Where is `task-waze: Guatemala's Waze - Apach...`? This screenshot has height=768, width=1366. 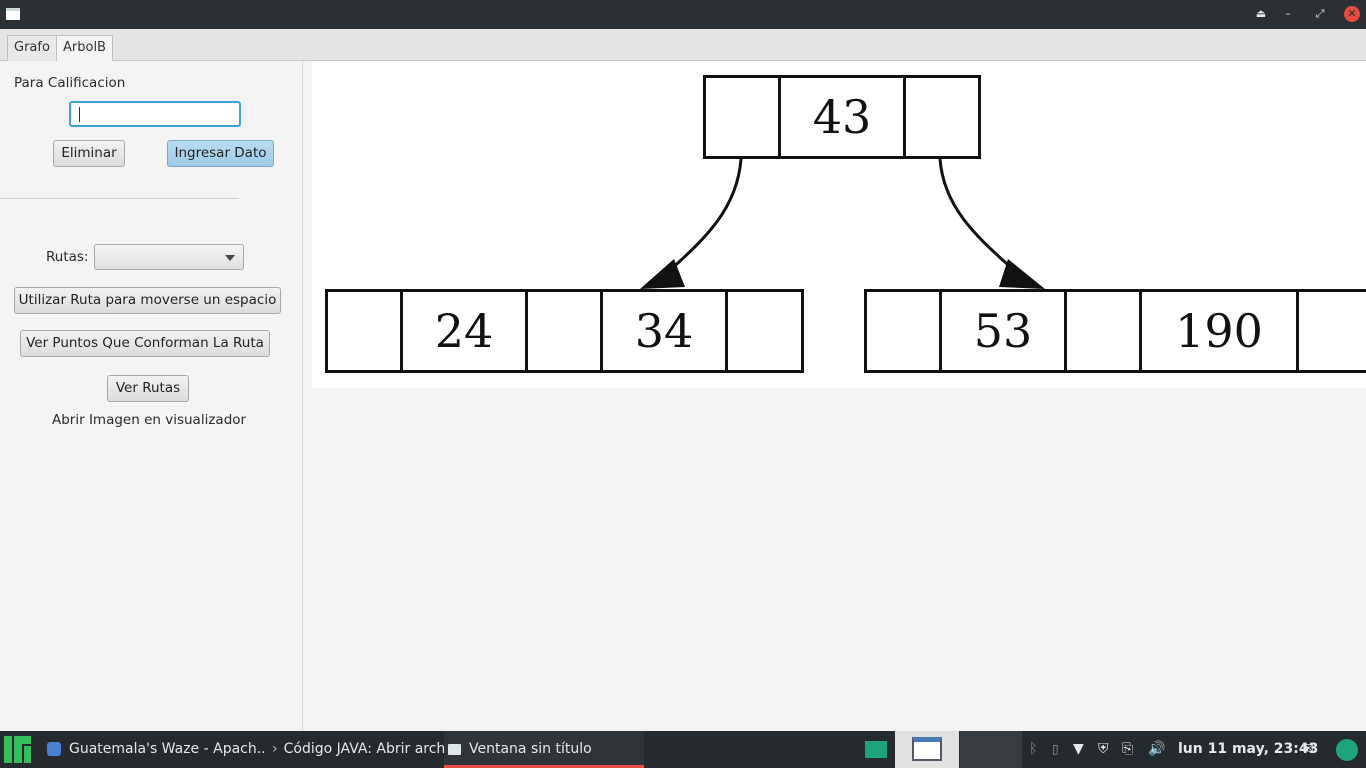 task-waze: Guatemala's Waze - Apach... is located at coordinates (157, 749).